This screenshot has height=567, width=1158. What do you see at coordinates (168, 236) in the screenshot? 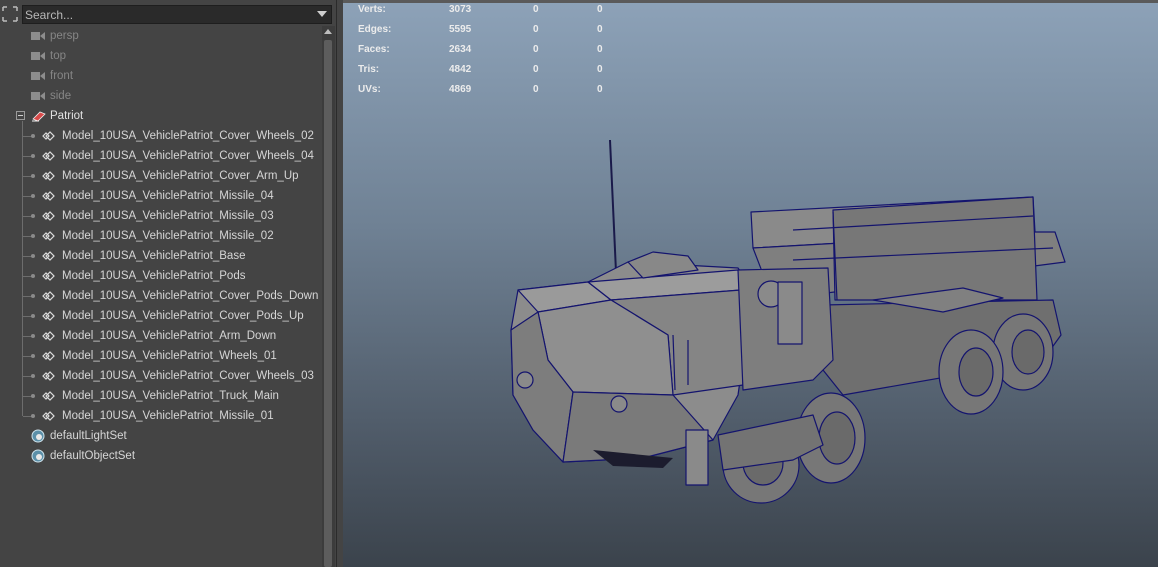
I see `tree-item-label: Model_10USA_VehiclePatriot_Missile_02` at bounding box center [168, 236].